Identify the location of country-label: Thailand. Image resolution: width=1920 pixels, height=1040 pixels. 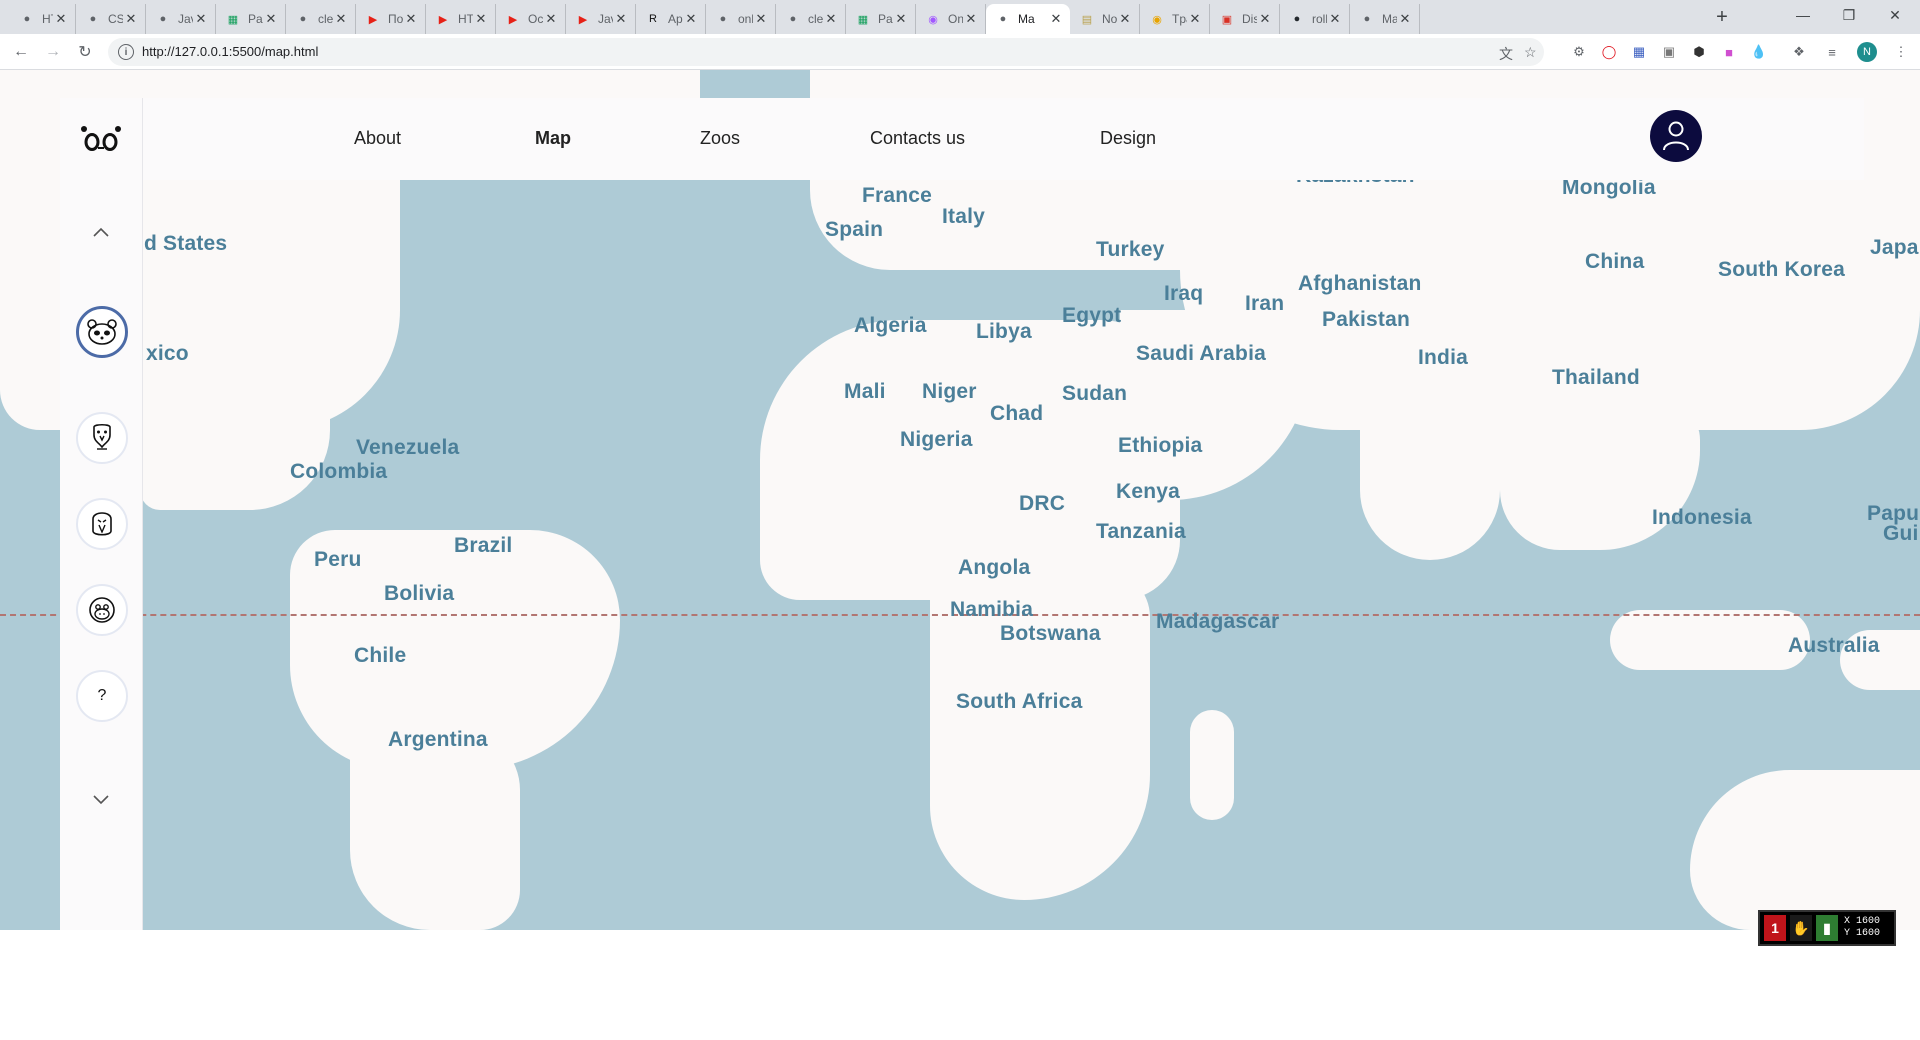
(1596, 377).